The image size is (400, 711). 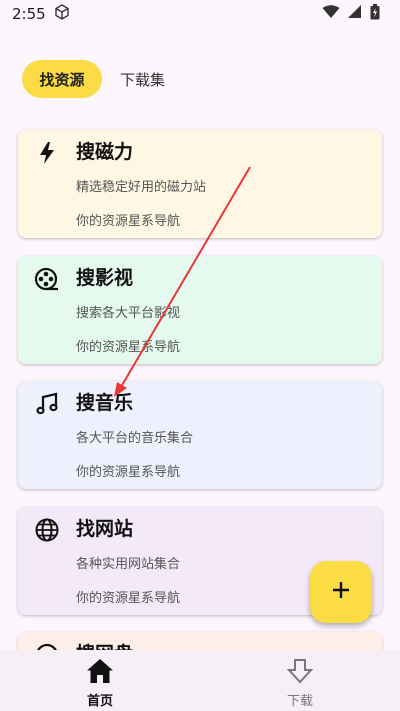 What do you see at coordinates (355, 14) in the screenshot?
I see `signal-icon` at bounding box center [355, 14].